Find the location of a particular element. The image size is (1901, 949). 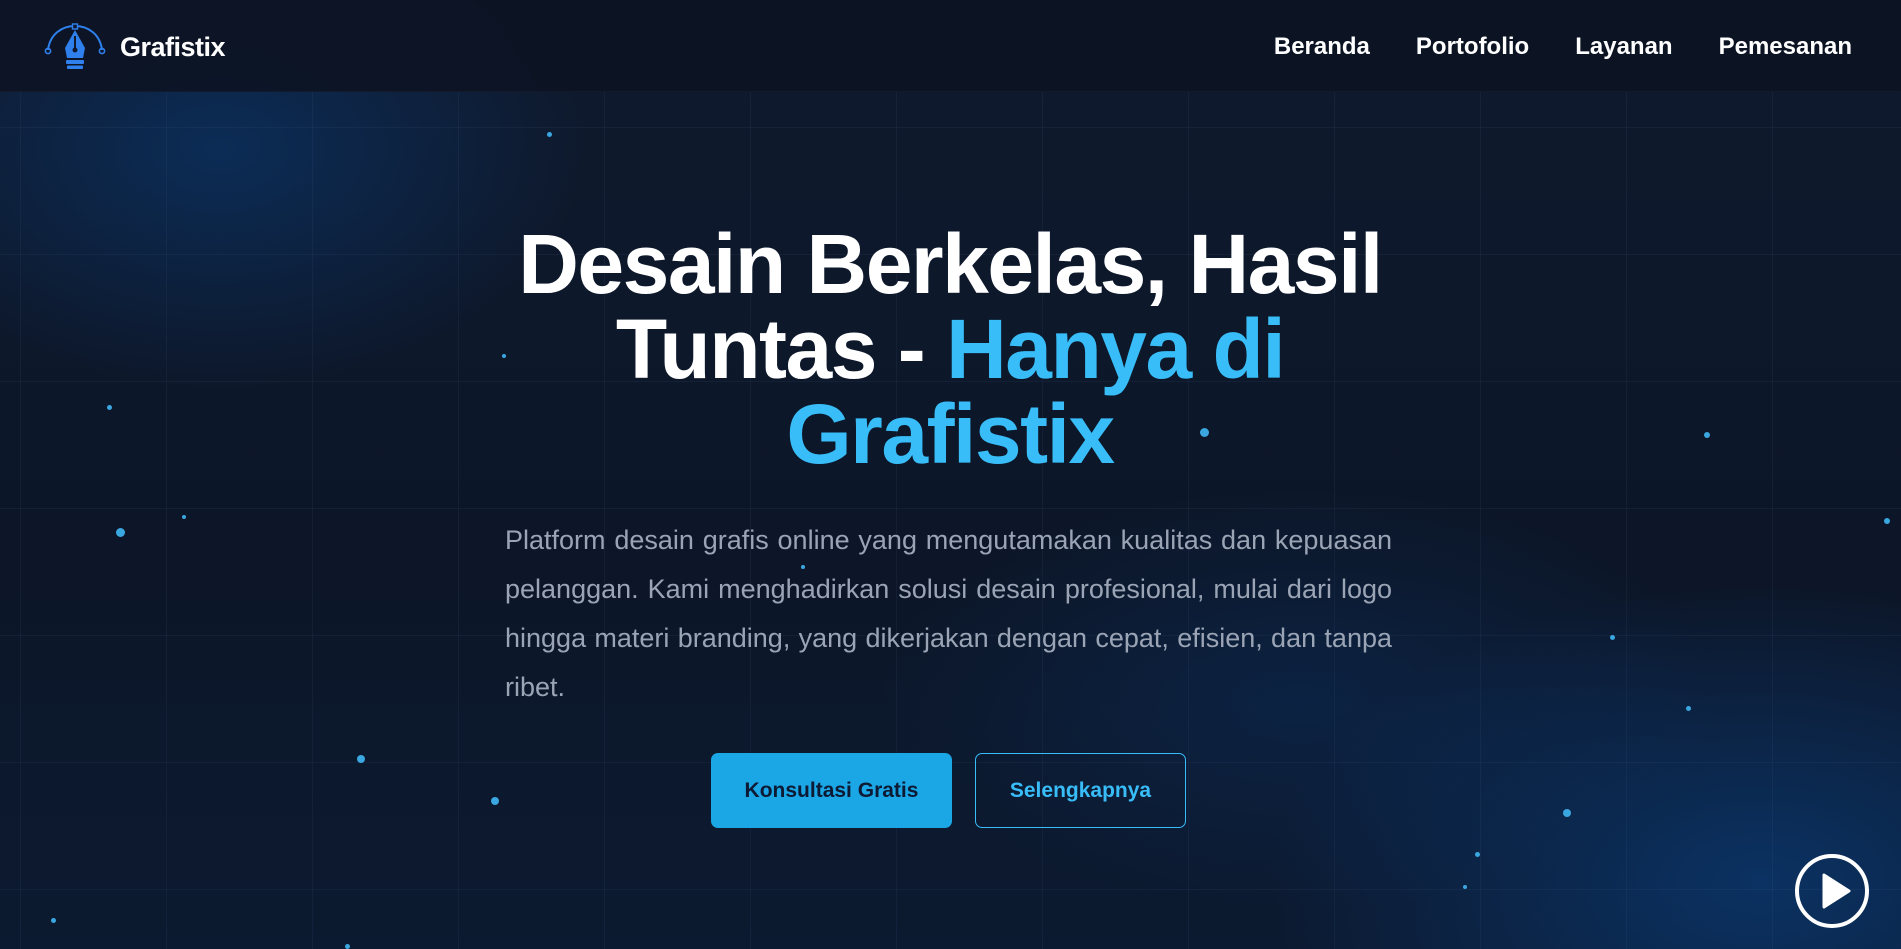

nav-item-pemesanan: Pemesanan is located at coordinates (1785, 47).